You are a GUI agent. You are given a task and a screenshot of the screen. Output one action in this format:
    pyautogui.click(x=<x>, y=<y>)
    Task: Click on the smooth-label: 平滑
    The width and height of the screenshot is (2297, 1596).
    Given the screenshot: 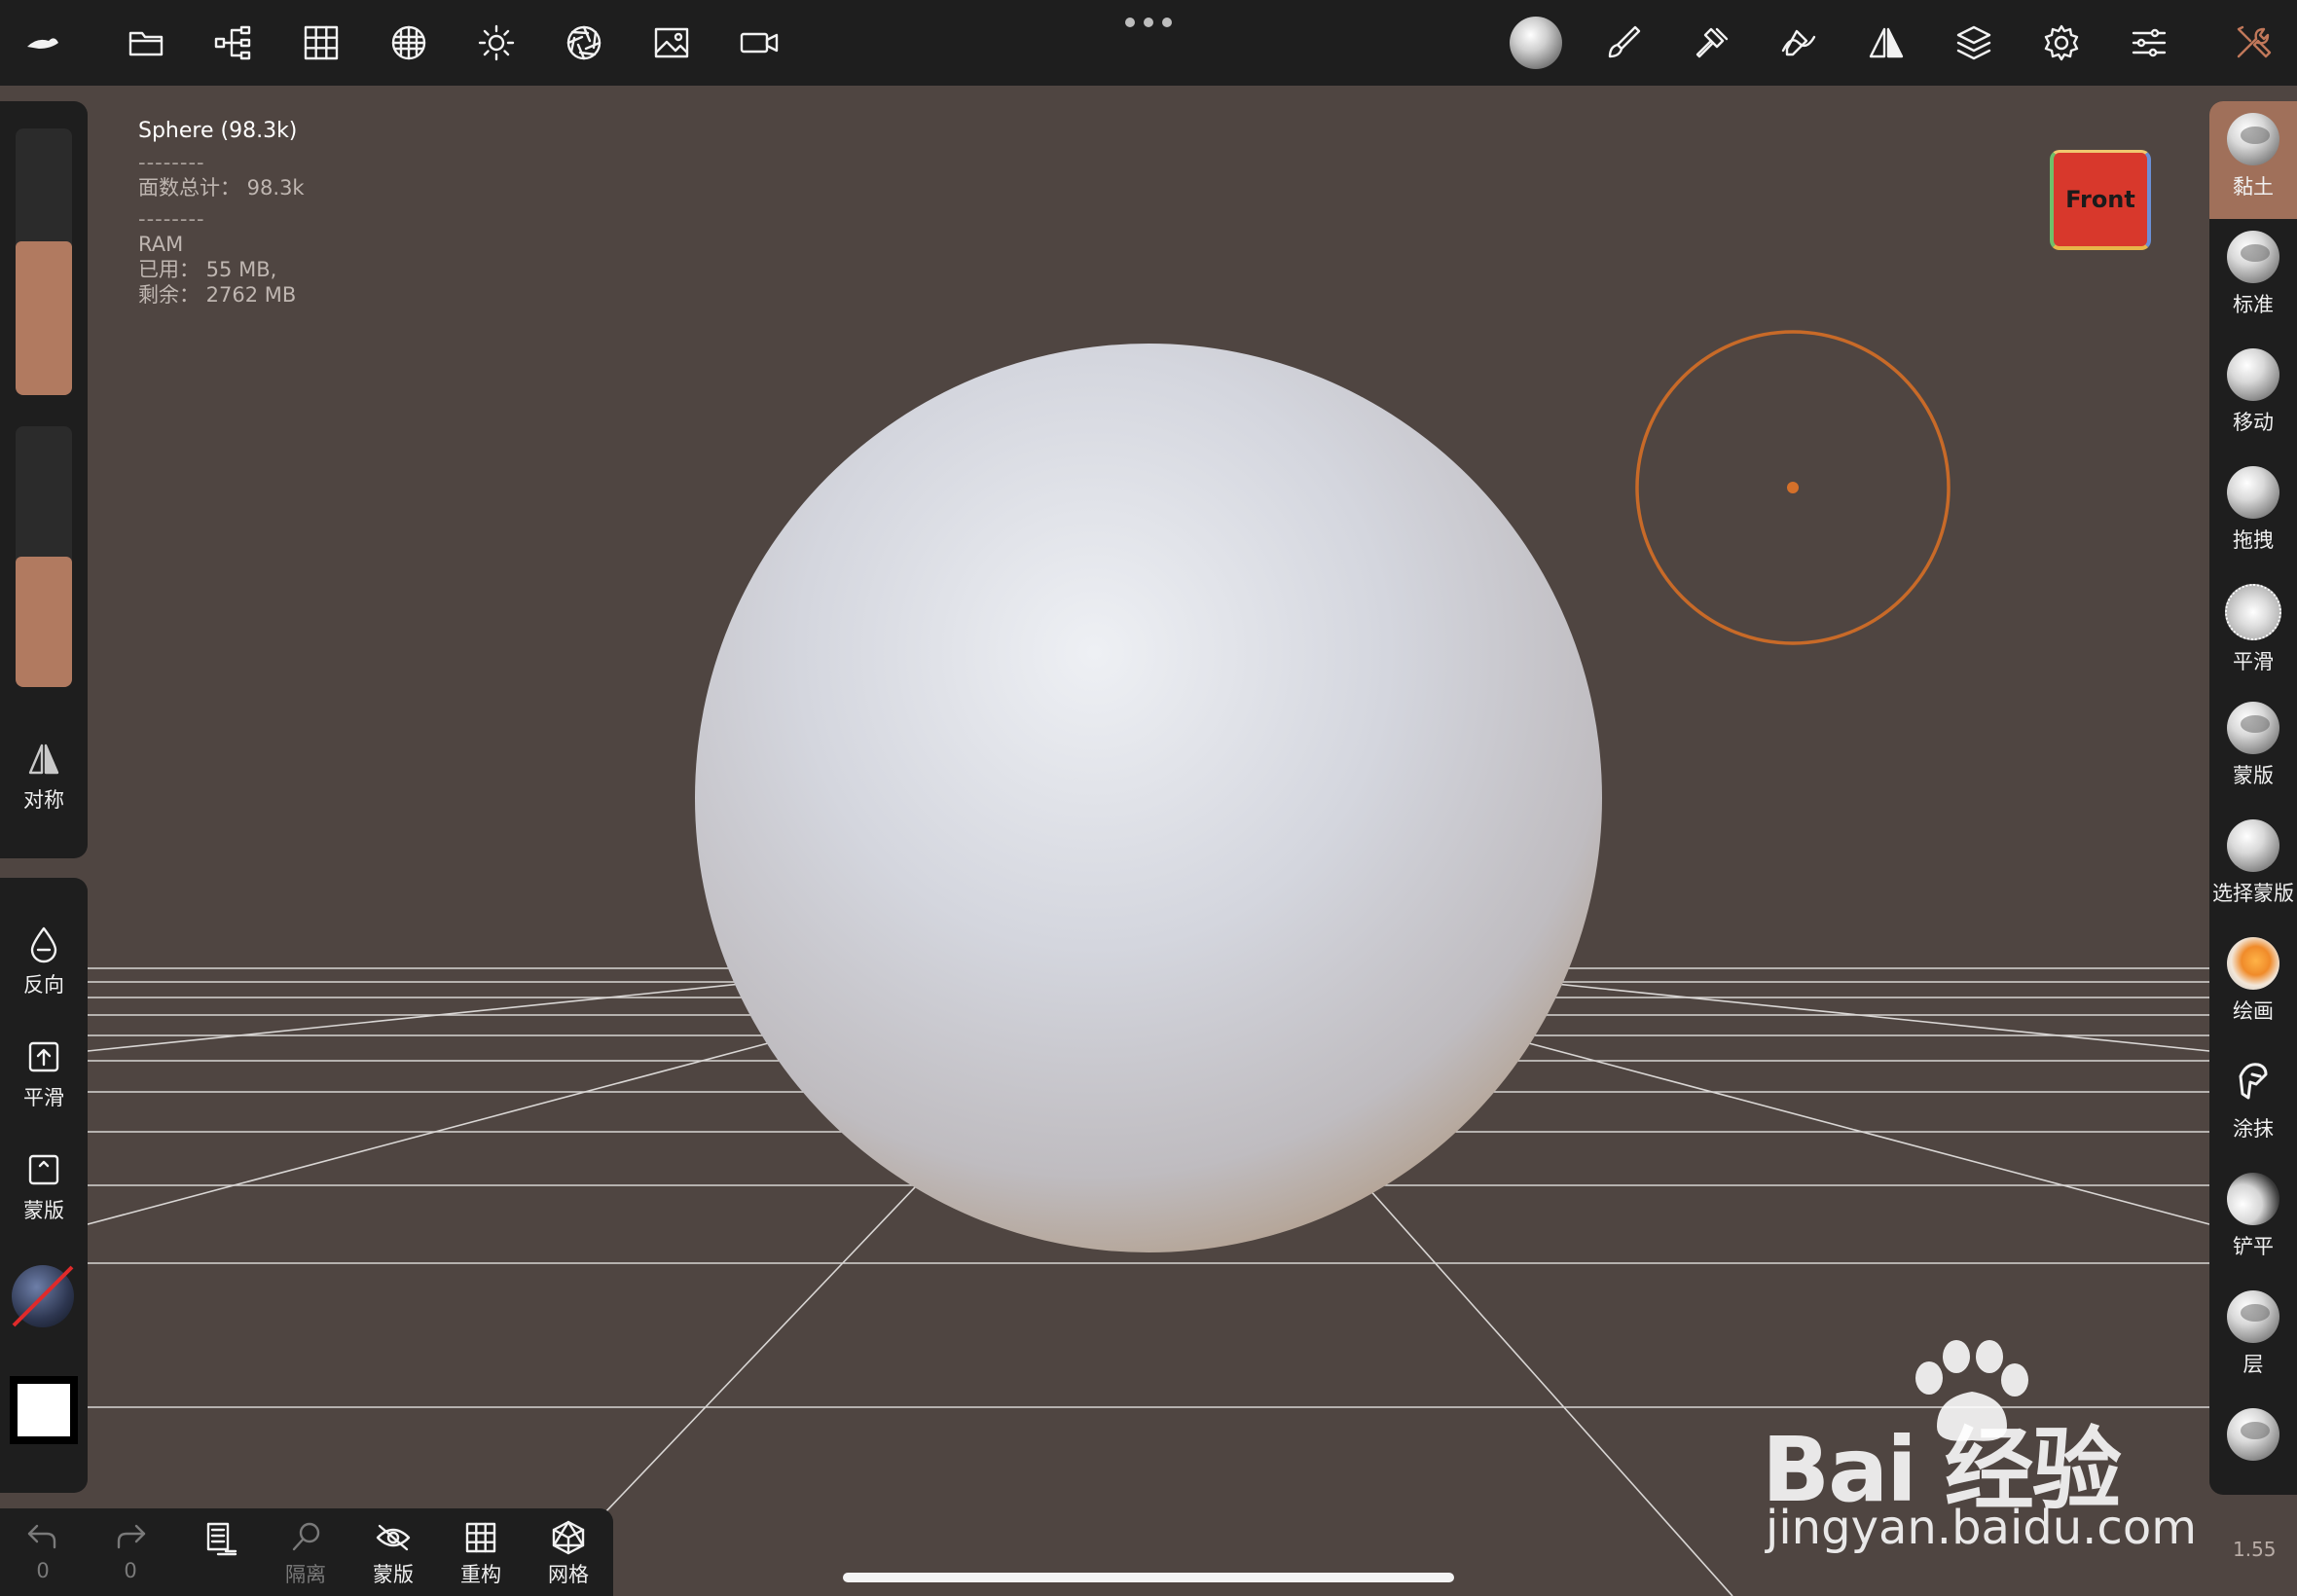 What is the action you would take?
    pyautogui.click(x=44, y=1097)
    